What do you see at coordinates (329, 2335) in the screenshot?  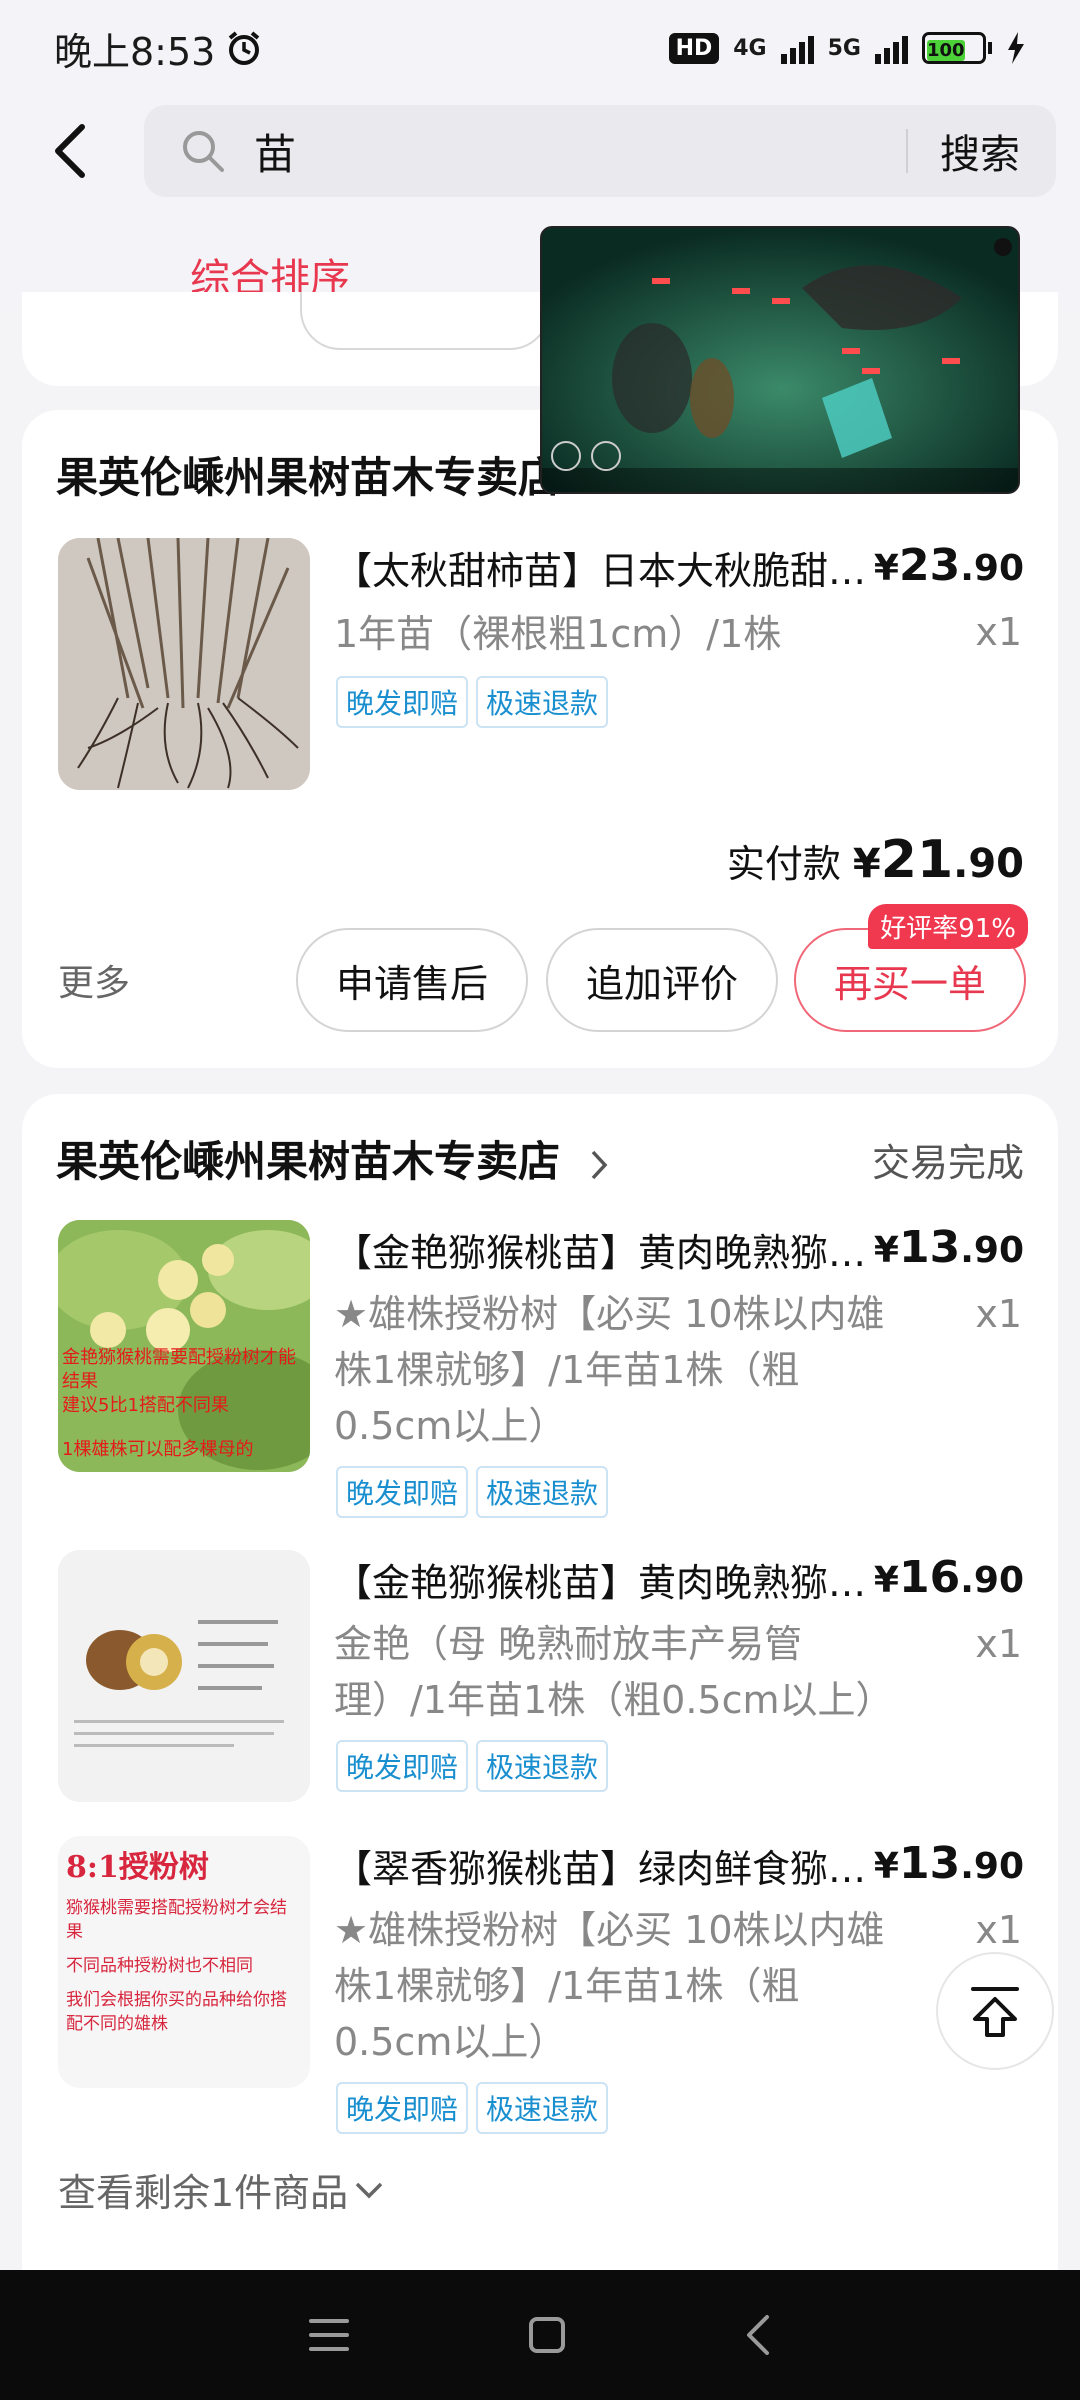 I see `menu-icon` at bounding box center [329, 2335].